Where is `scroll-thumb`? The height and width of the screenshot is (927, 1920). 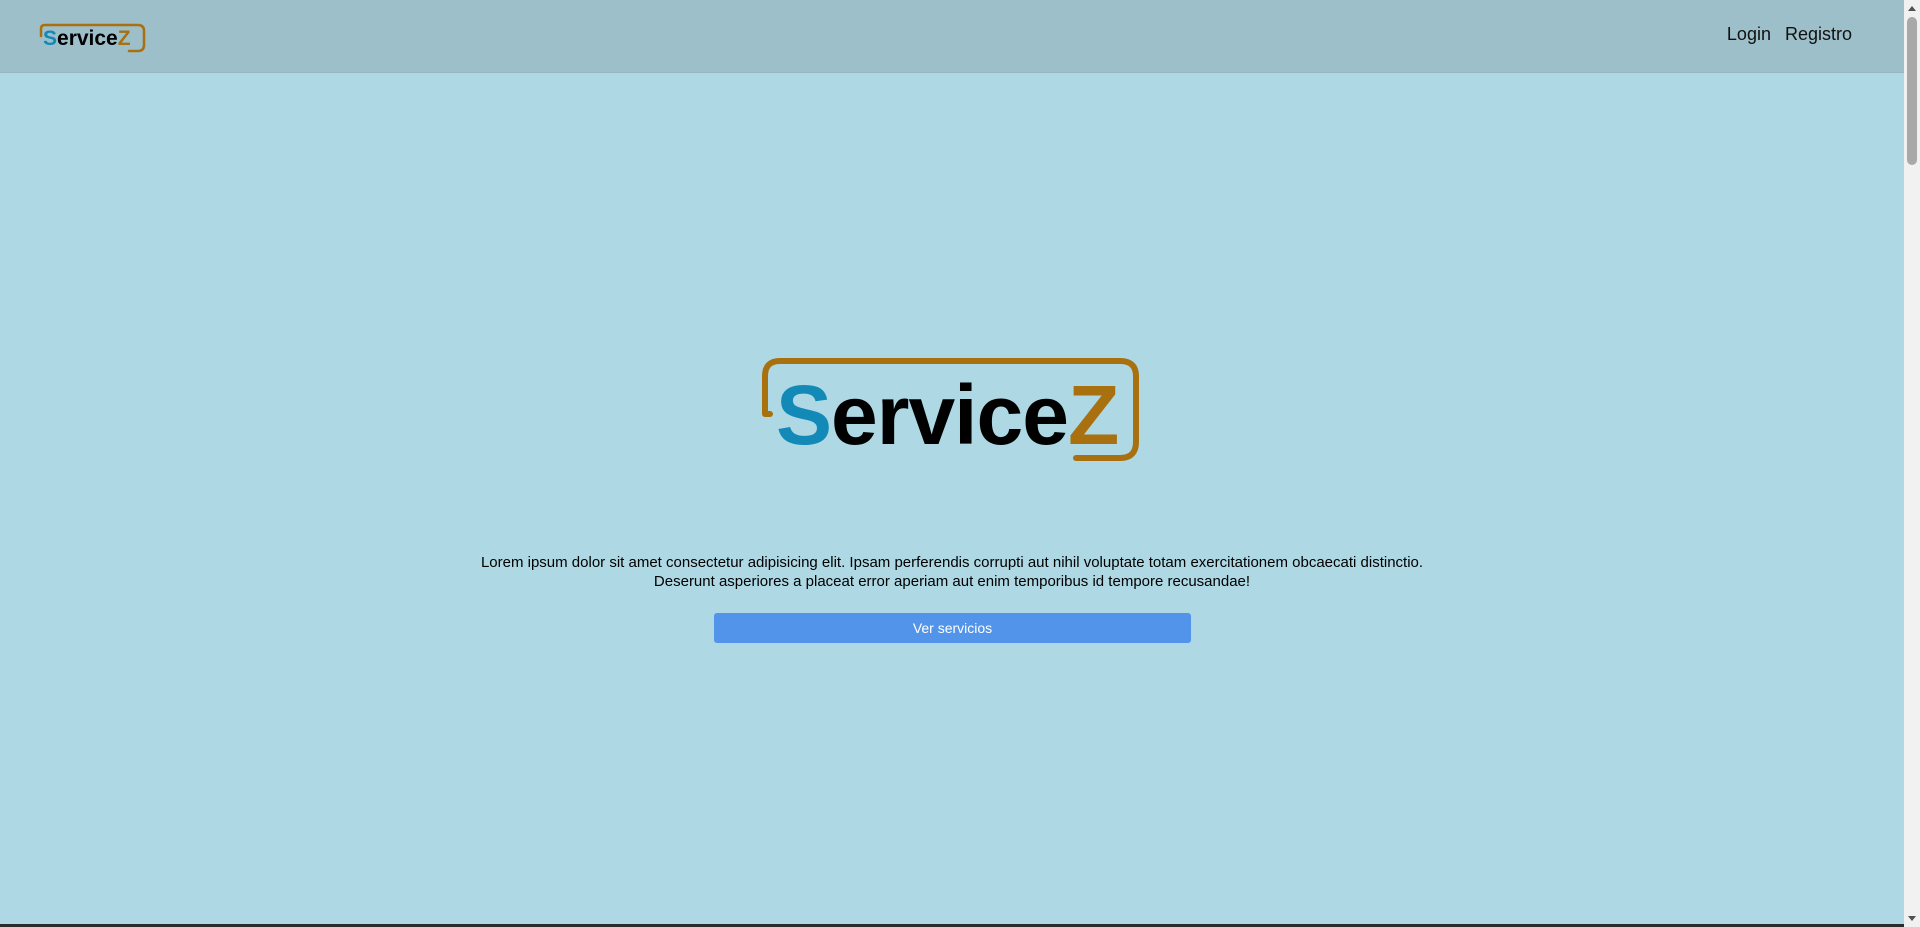 scroll-thumb is located at coordinates (1912, 91).